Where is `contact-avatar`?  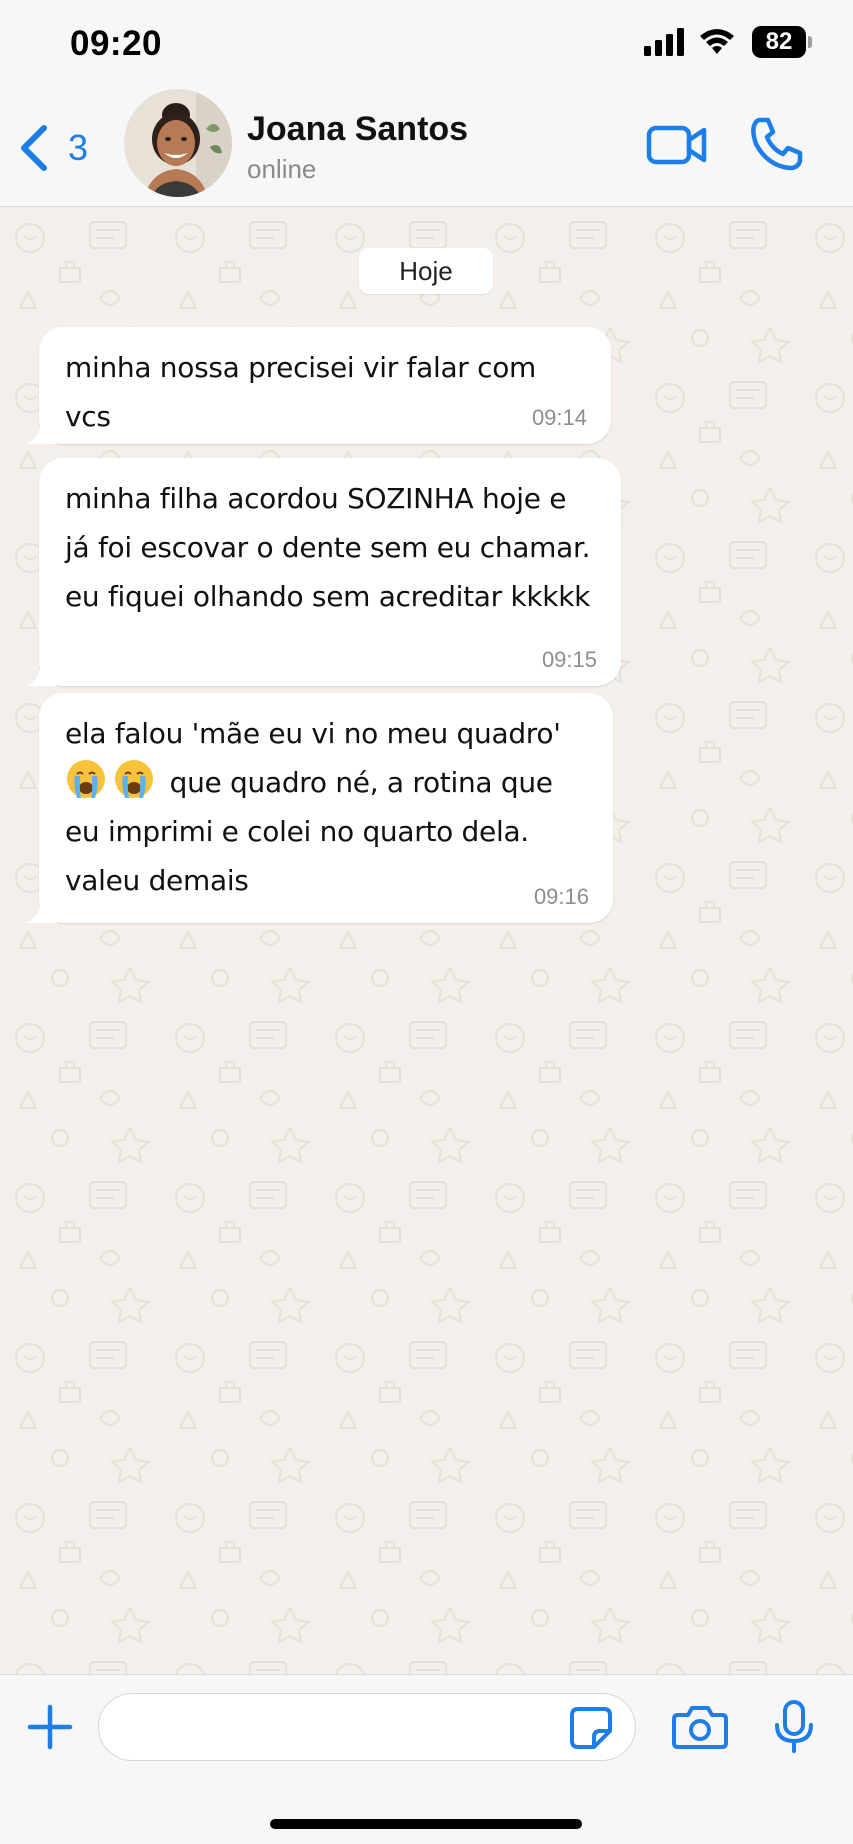 contact-avatar is located at coordinates (178, 143).